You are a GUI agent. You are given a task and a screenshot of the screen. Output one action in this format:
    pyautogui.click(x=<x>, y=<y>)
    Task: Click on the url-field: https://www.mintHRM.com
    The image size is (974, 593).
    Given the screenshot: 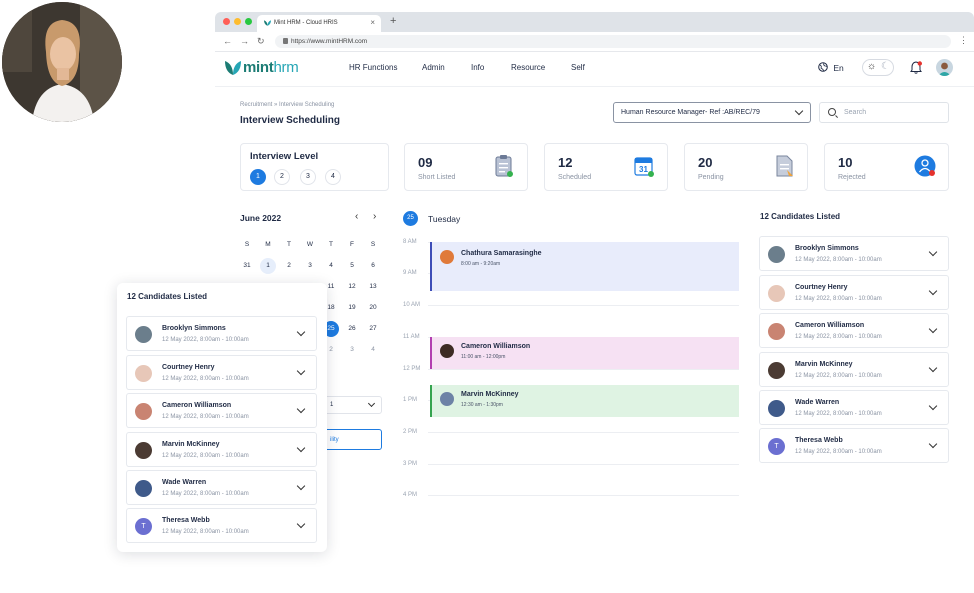 What is the action you would take?
    pyautogui.click(x=613, y=41)
    